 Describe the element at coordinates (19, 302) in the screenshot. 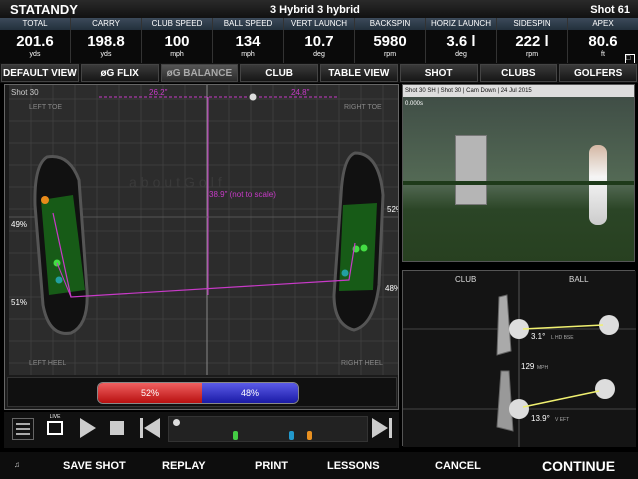

I see `left-bottom-pct: 51%` at that location.